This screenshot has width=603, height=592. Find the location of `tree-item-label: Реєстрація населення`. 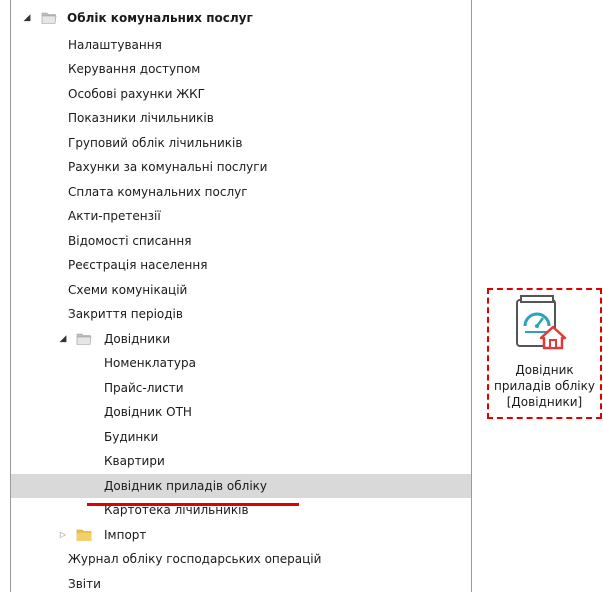

tree-item-label: Реєстрація населення is located at coordinates (138, 265).